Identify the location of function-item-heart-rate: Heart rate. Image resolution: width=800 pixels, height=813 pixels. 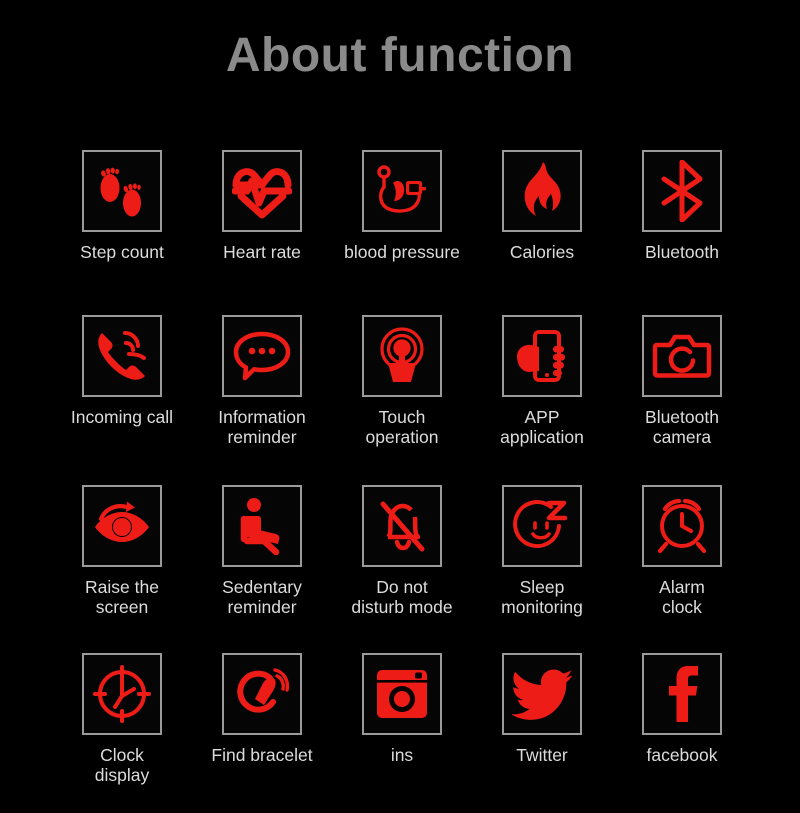
(262, 232).